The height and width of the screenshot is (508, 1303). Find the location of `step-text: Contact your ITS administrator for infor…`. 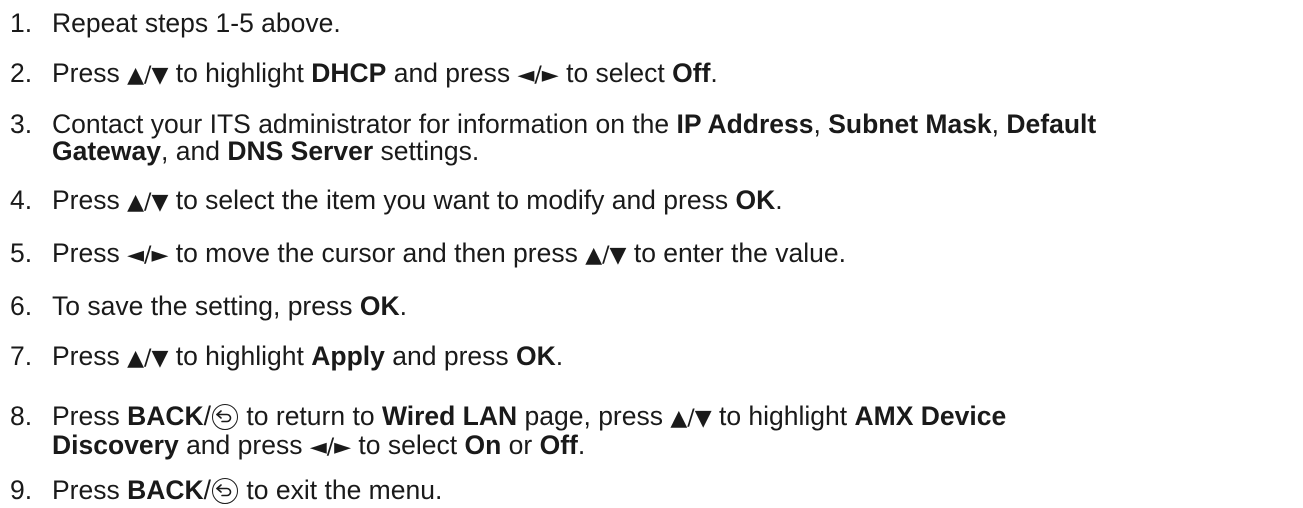

step-text: Contact your ITS administrator for infor… is located at coordinates (364, 124).